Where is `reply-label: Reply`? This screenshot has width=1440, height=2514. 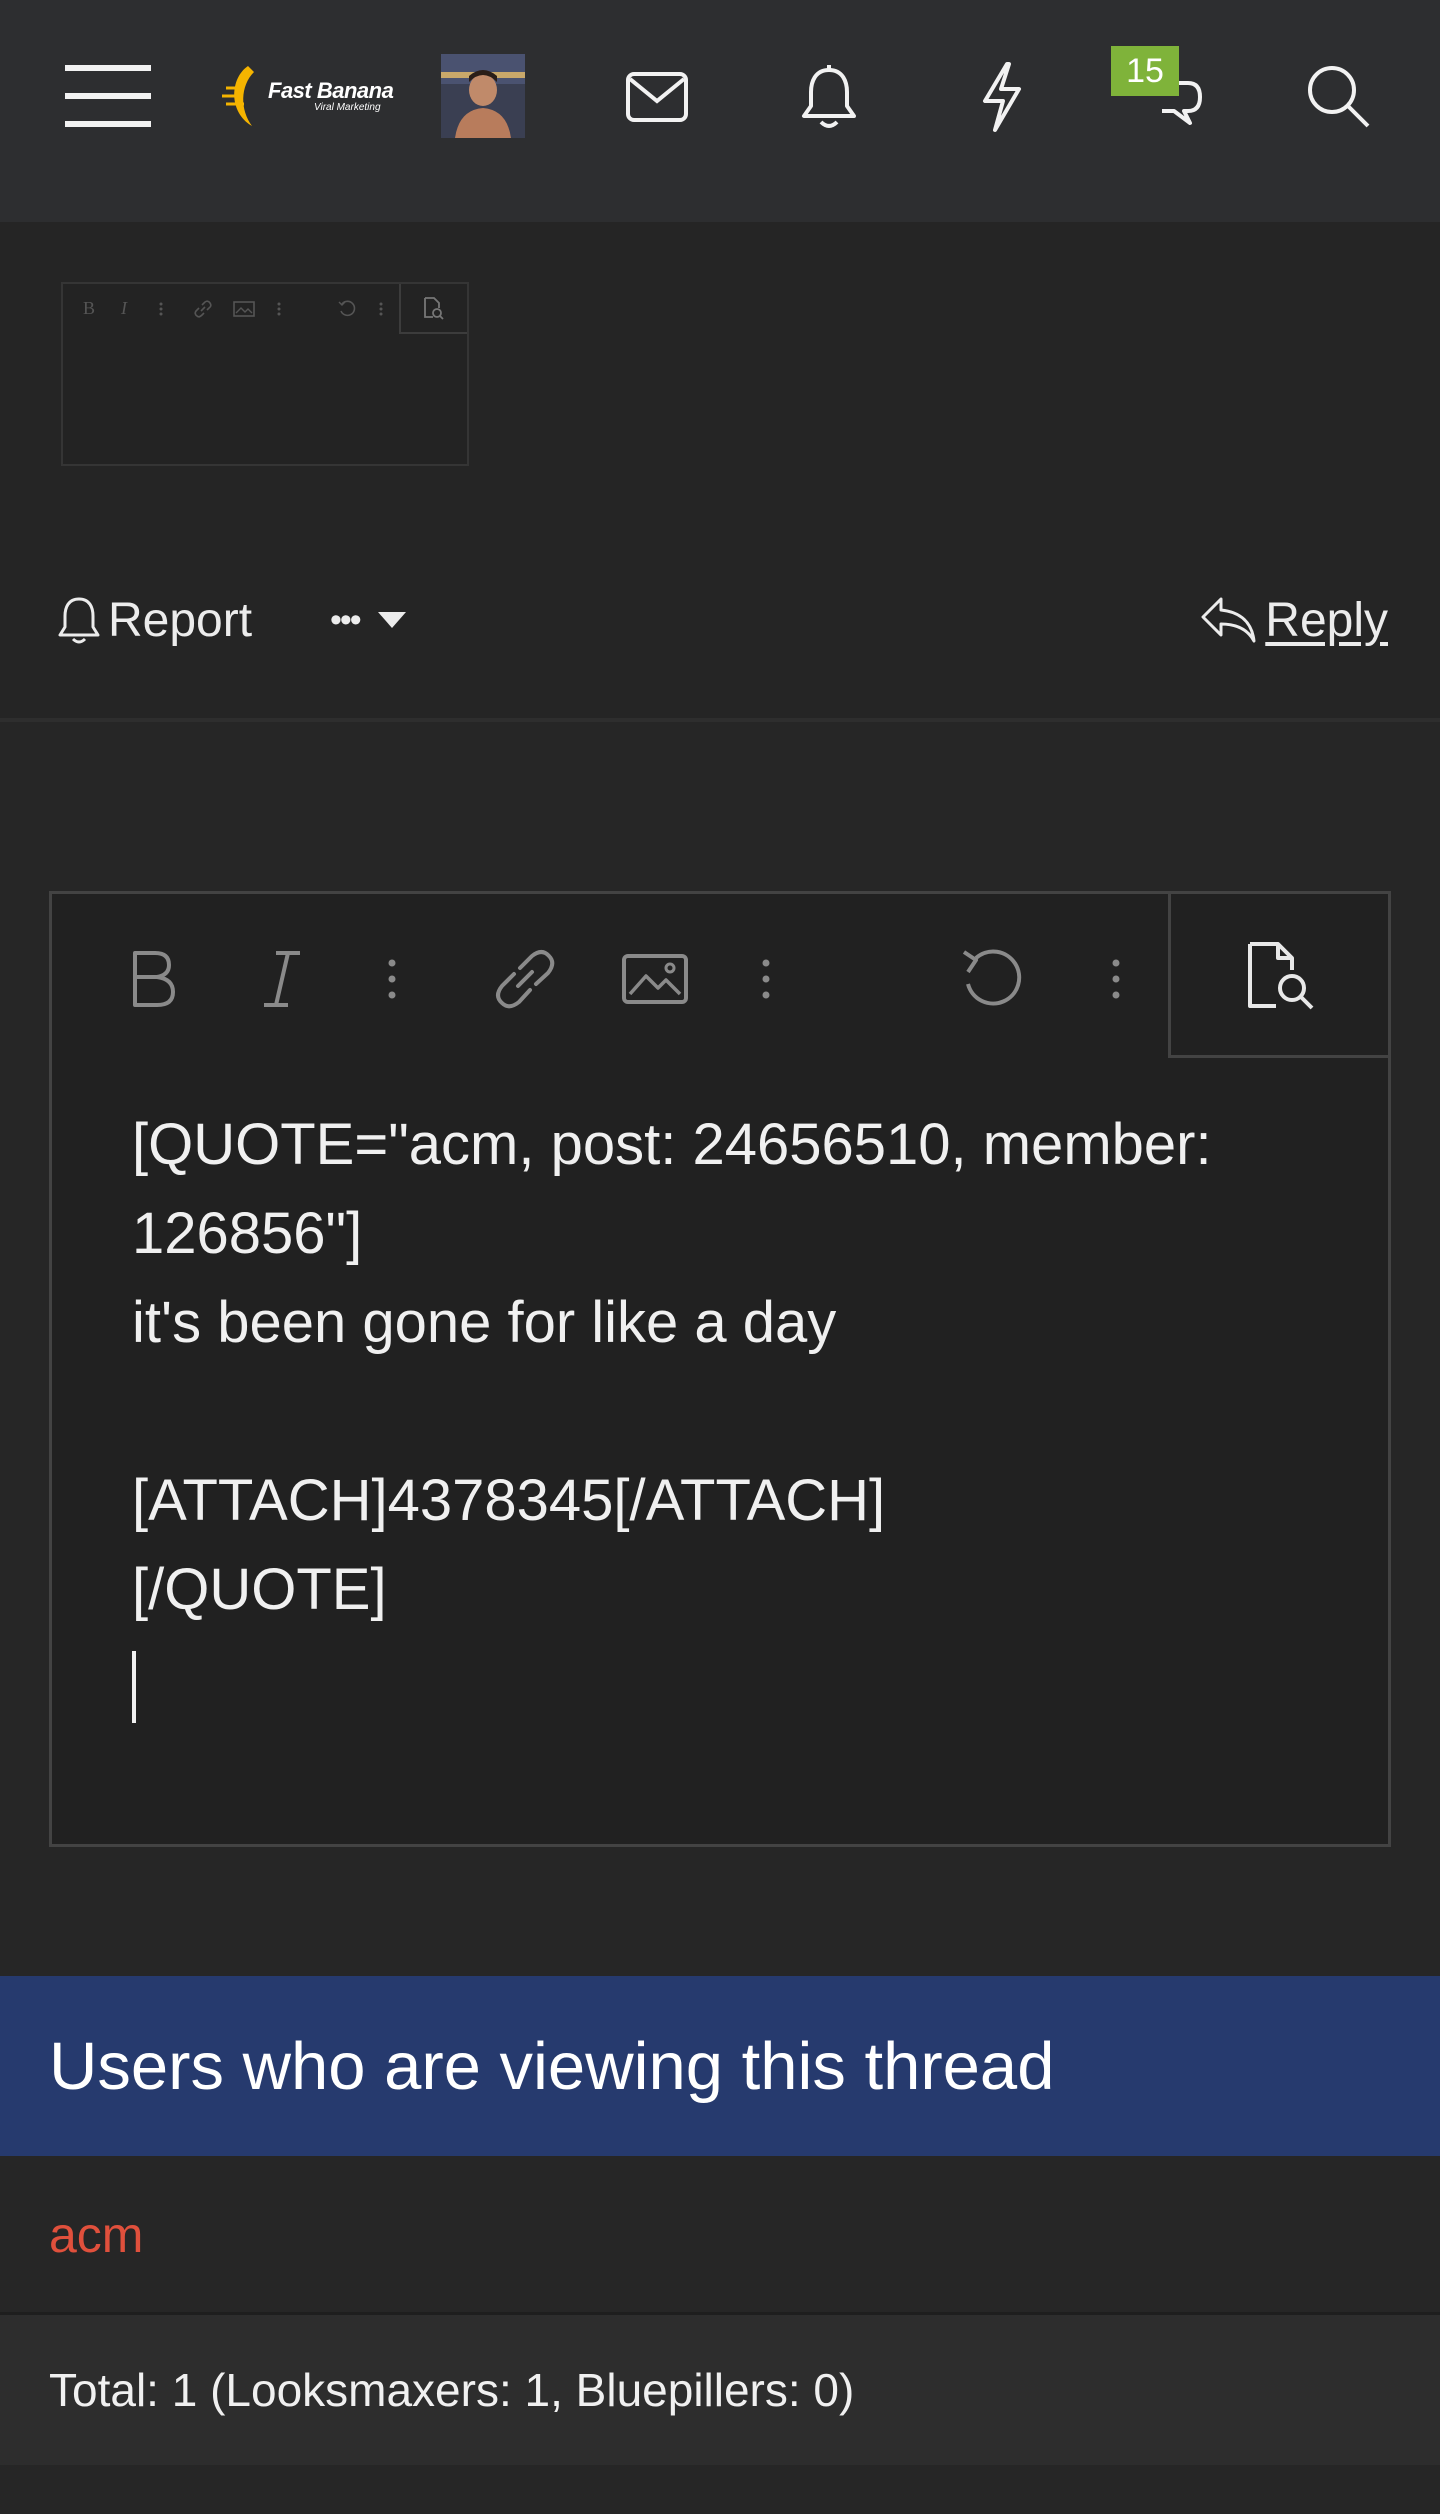 reply-label: Reply is located at coordinates (1326, 620).